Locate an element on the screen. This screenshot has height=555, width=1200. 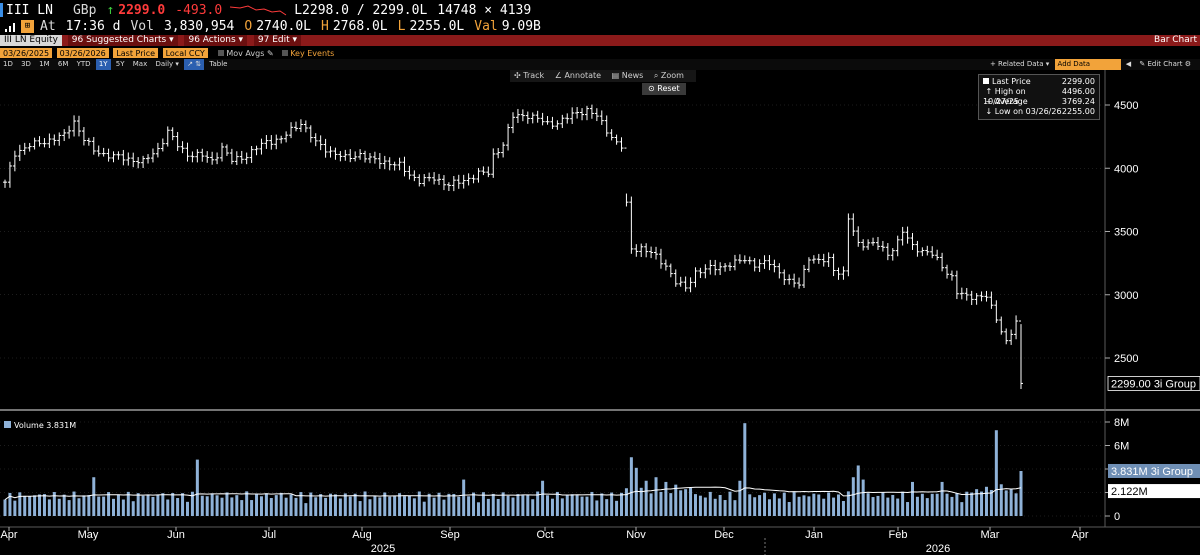
security-field: III LN Equity is located at coordinates (31, 40).